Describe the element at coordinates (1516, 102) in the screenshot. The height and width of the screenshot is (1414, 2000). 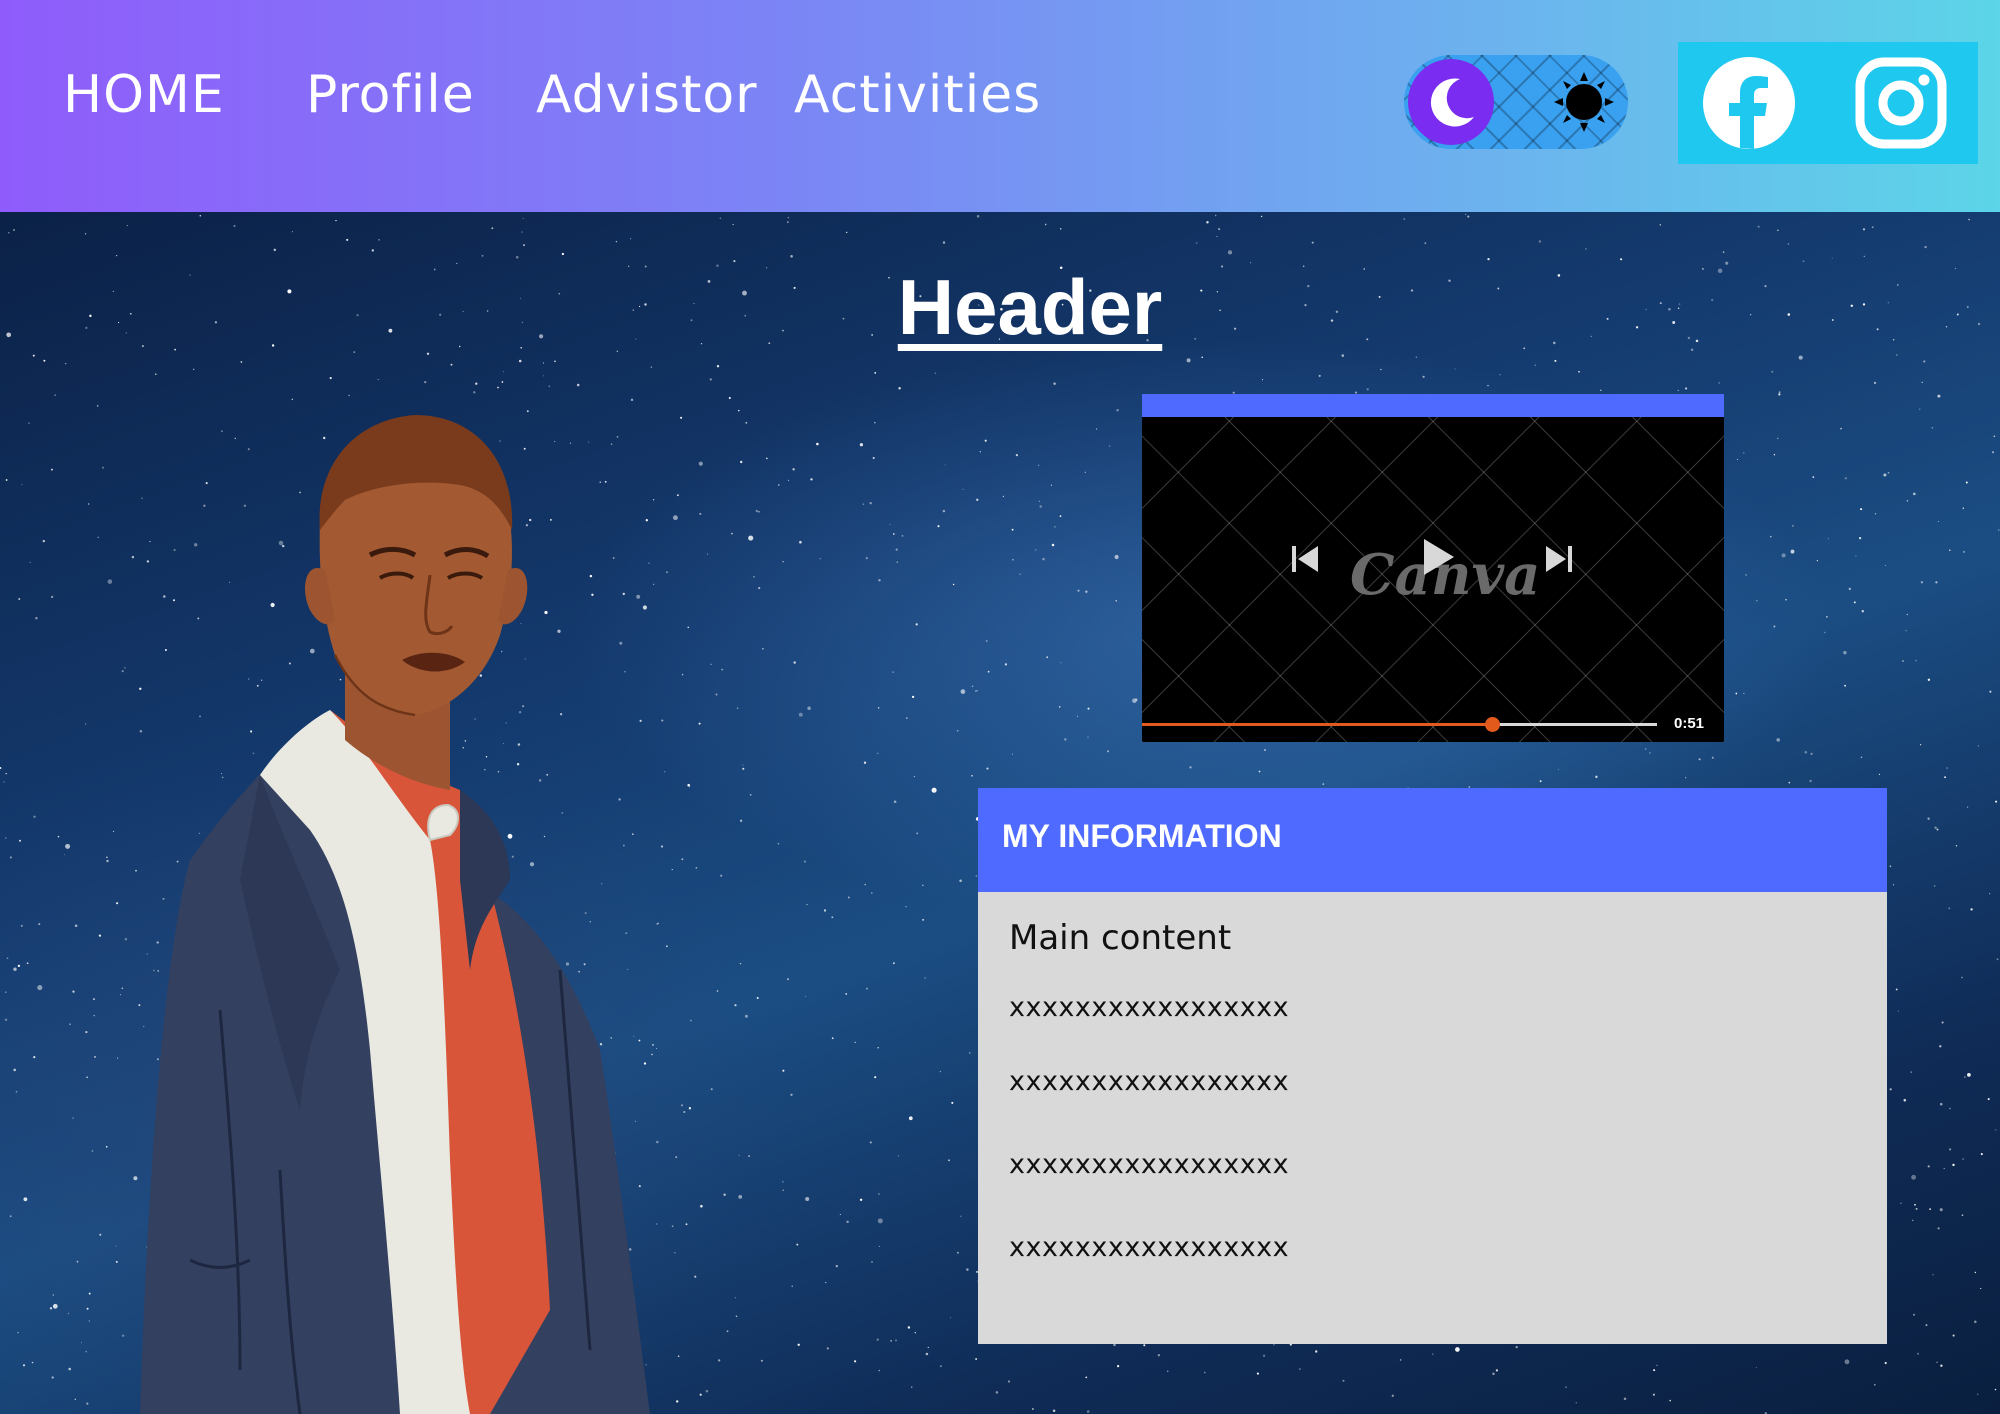
I see `theme-toggle` at that location.